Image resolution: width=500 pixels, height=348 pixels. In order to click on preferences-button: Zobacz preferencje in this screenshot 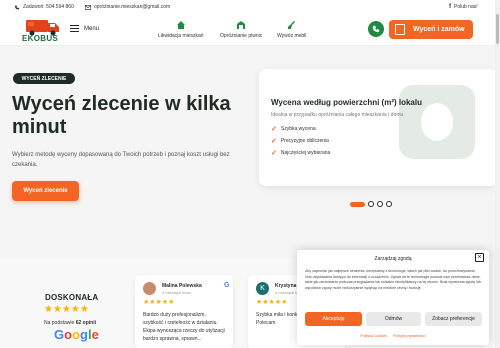, I will do `click(453, 319)`.